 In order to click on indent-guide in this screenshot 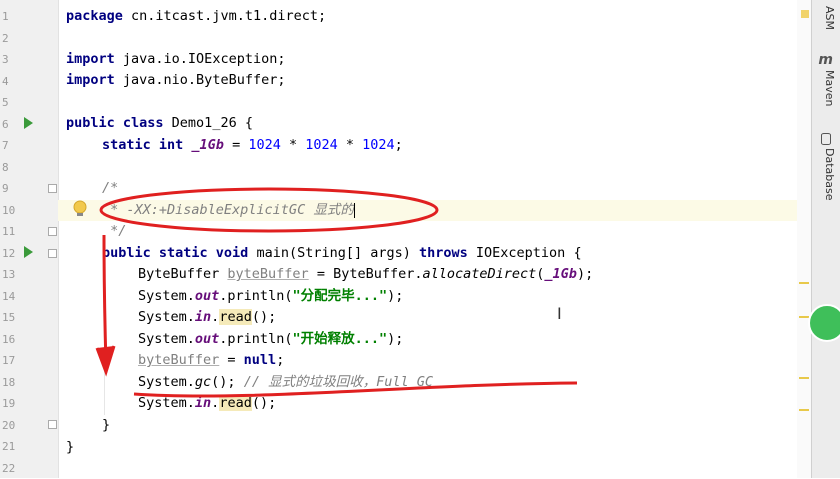, I will do `click(104, 340)`.